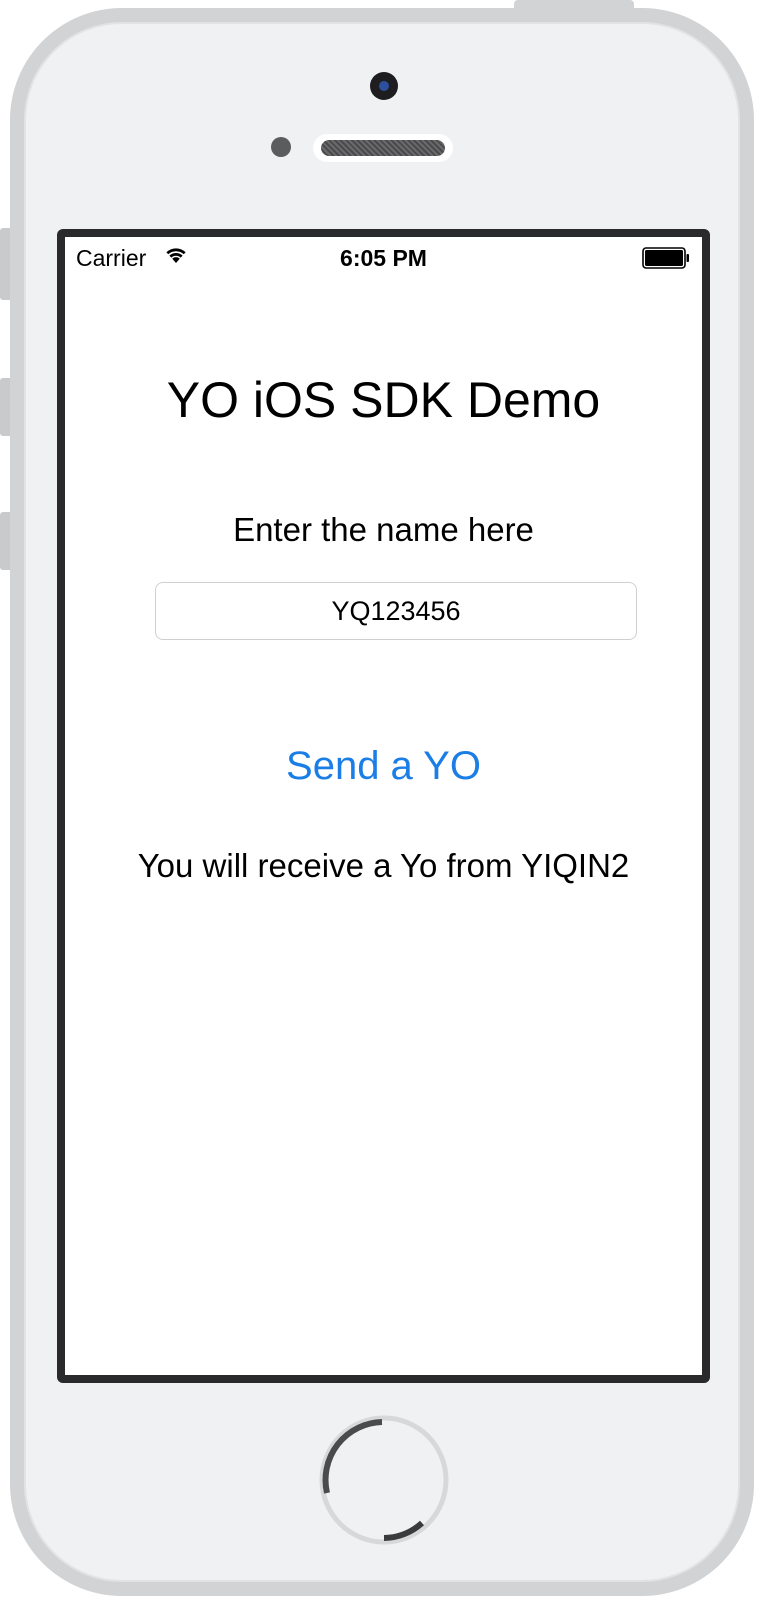 Image resolution: width=763 pixels, height=1602 pixels. I want to click on volume-down-button, so click(5, 541).